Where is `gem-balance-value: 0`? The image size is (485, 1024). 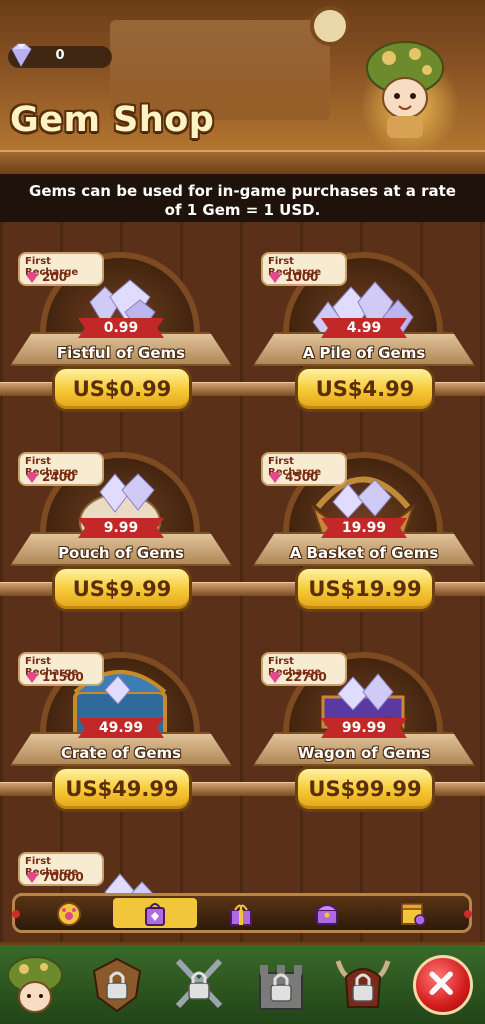
gem-balance-value: 0 is located at coordinates (60, 55).